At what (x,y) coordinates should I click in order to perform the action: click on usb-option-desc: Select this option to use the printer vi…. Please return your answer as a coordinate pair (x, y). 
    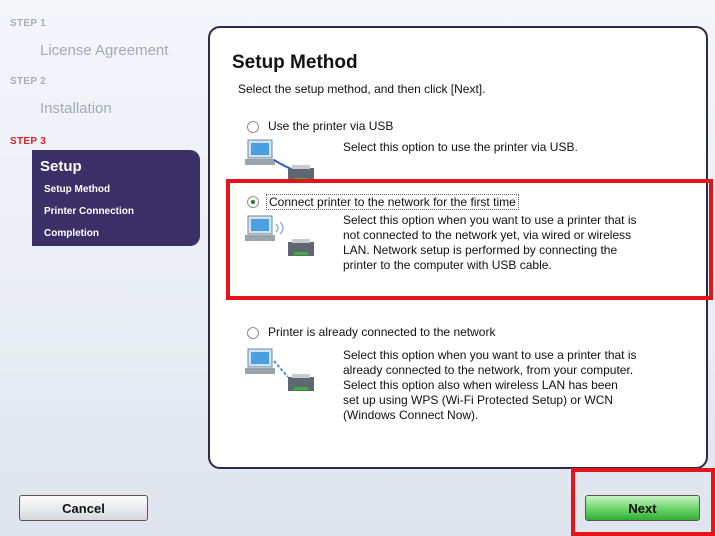
    Looking at the image, I should click on (460, 147).